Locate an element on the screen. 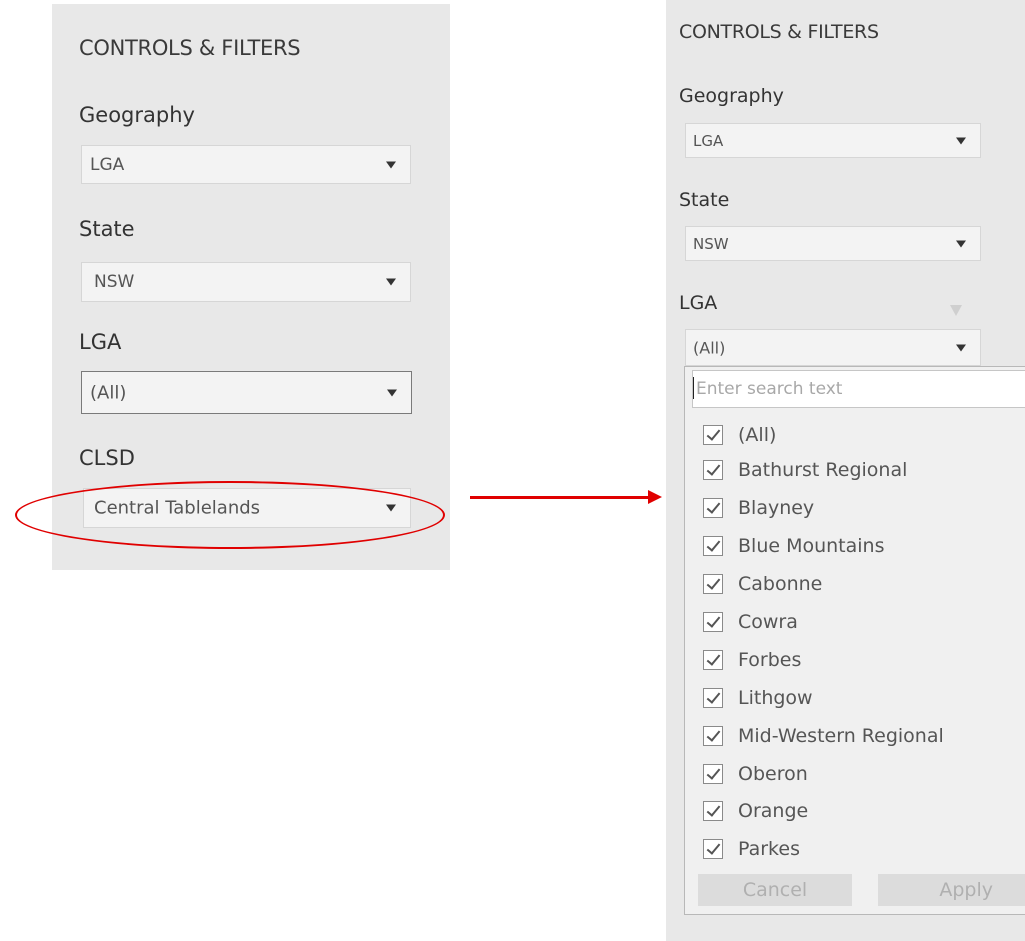 The height and width of the screenshot is (941, 1025). list-item-label: Cabonne is located at coordinates (780, 584).